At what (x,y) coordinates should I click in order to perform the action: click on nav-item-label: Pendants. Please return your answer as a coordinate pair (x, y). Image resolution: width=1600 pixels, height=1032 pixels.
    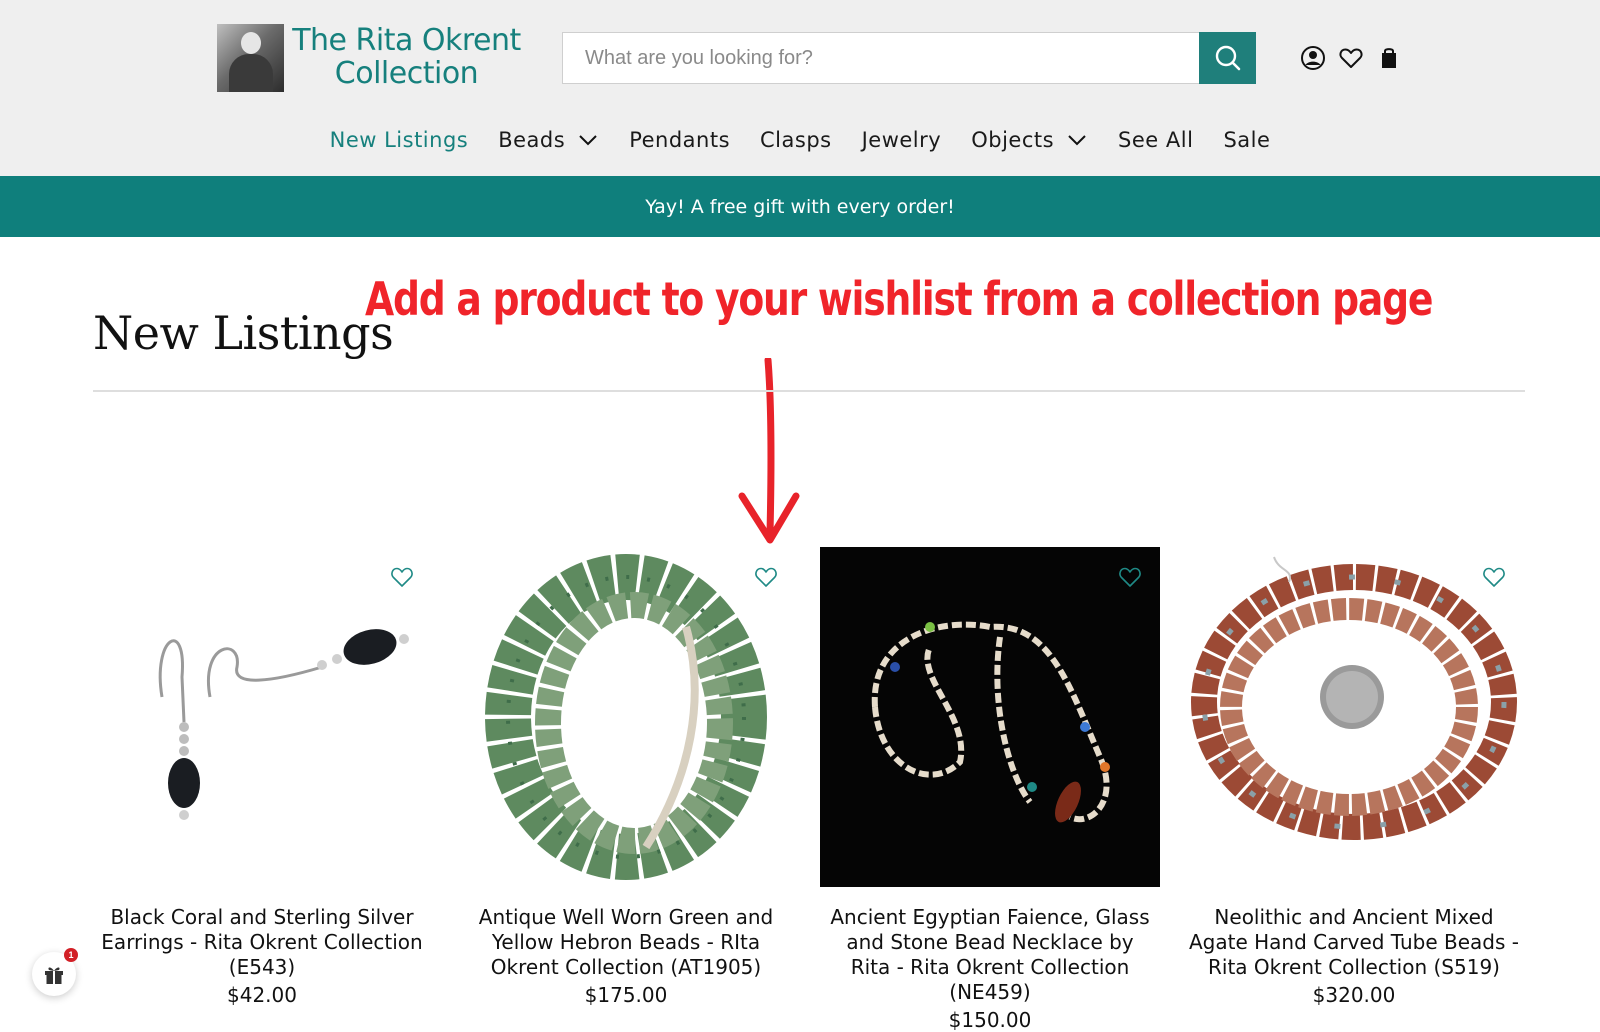
    Looking at the image, I should click on (680, 140).